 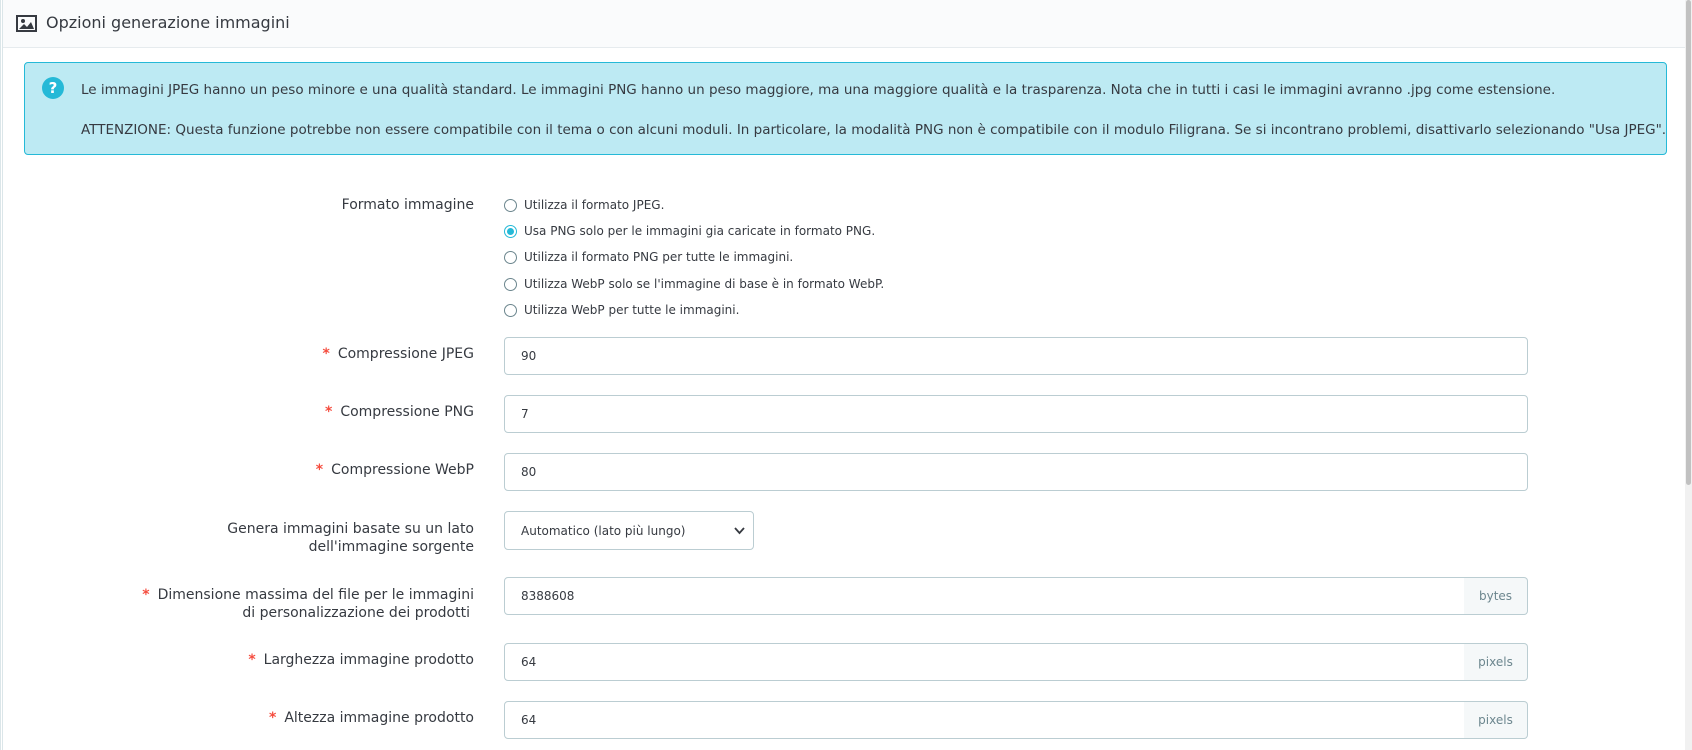 I want to click on height-label-text: Altezza immagine prodotto, so click(x=379, y=718).